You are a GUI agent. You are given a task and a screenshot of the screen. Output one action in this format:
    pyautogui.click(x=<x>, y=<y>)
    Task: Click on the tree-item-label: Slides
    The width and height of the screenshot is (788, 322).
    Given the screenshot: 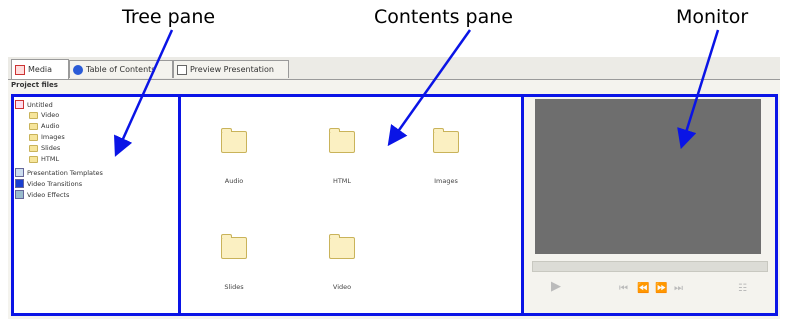 What is the action you would take?
    pyautogui.click(x=51, y=148)
    